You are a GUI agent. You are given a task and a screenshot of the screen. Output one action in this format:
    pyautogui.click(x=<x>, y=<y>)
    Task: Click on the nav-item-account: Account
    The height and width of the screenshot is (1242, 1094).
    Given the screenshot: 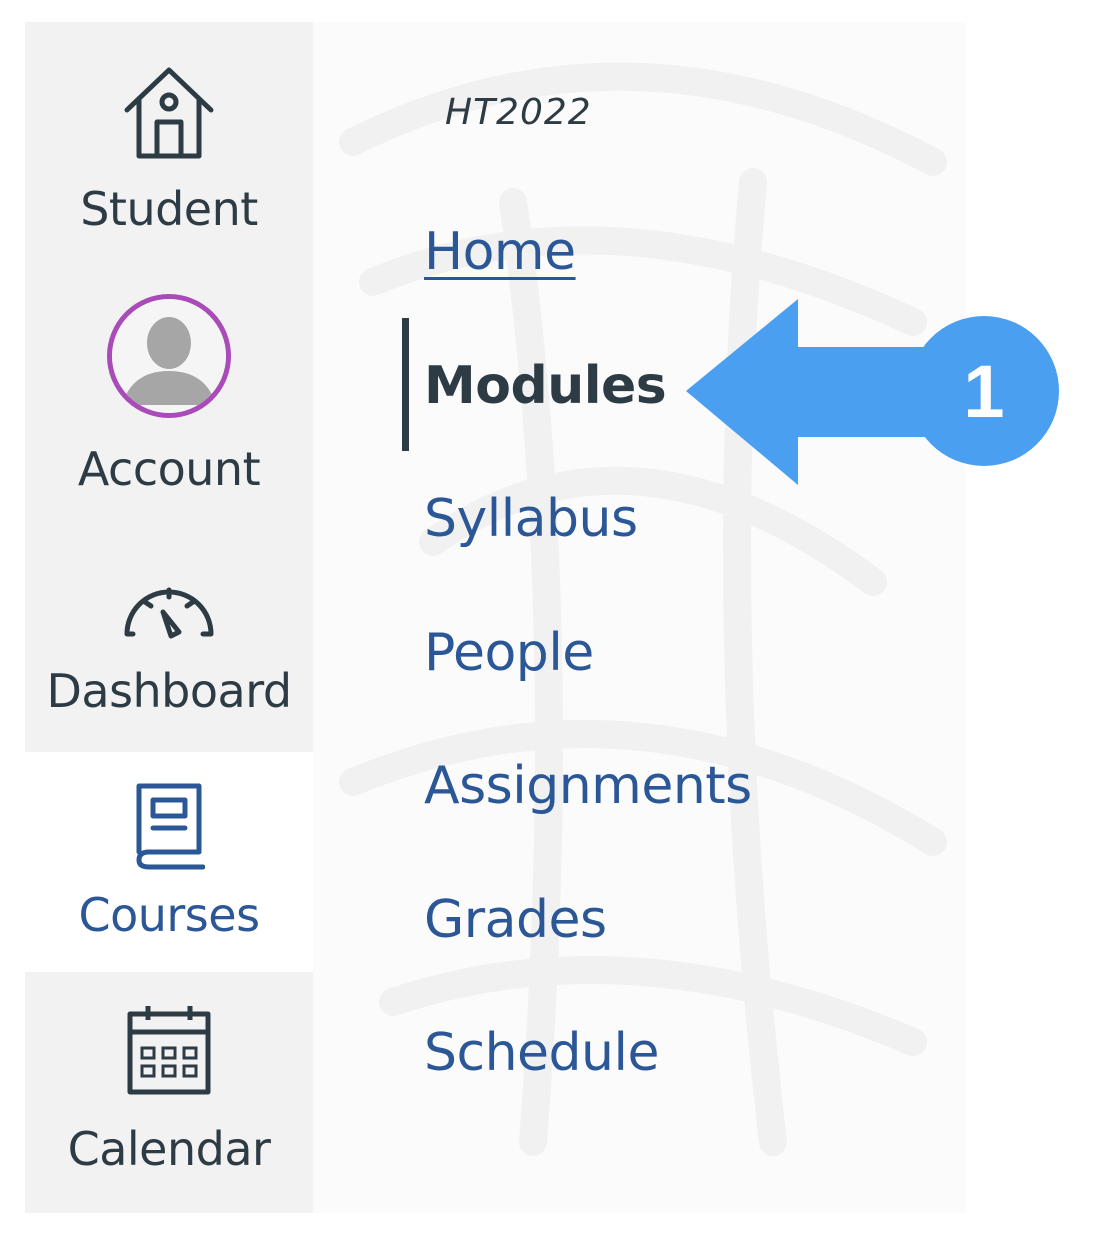 What is the action you would take?
    pyautogui.click(x=169, y=393)
    